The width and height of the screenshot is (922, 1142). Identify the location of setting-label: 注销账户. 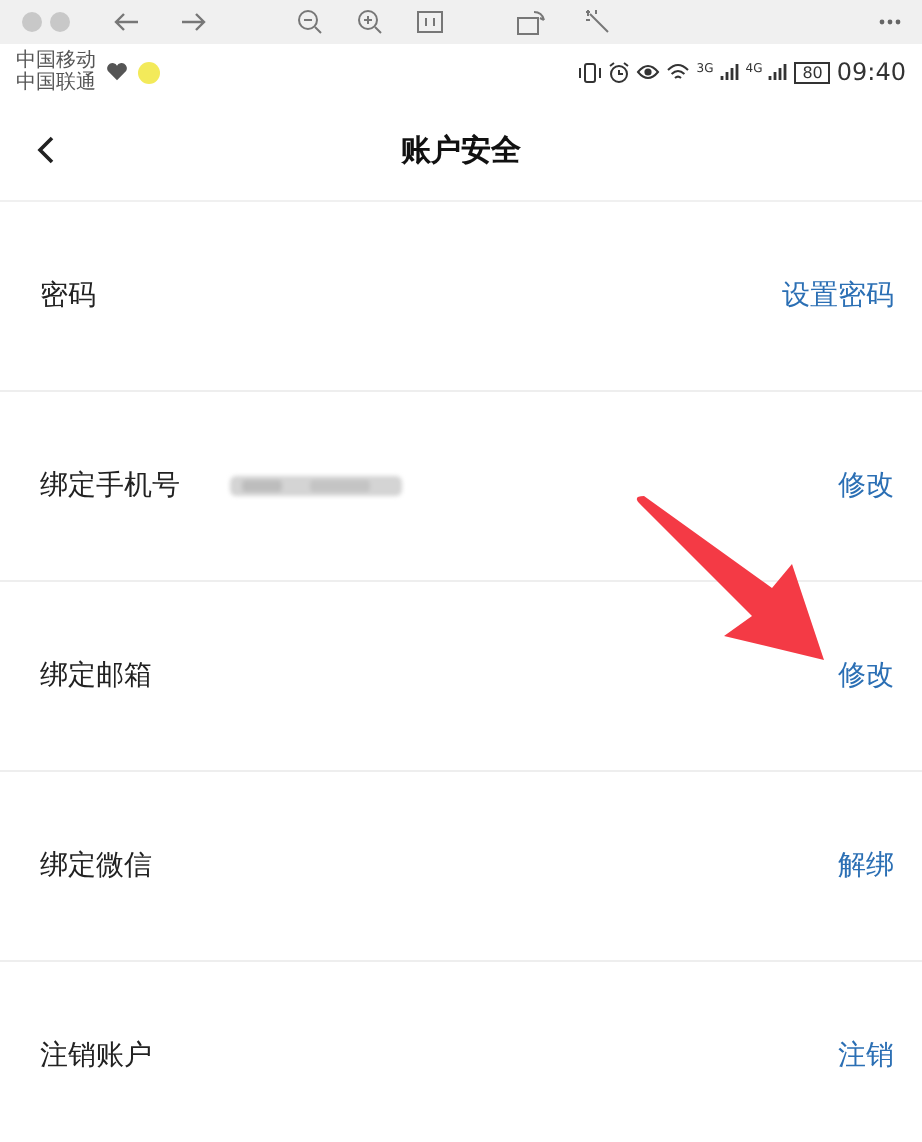
(96, 1056).